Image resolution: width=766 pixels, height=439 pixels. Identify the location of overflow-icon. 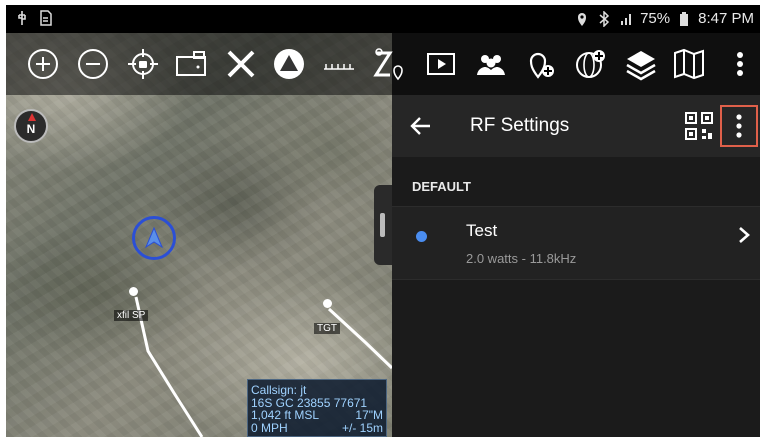
(740, 64).